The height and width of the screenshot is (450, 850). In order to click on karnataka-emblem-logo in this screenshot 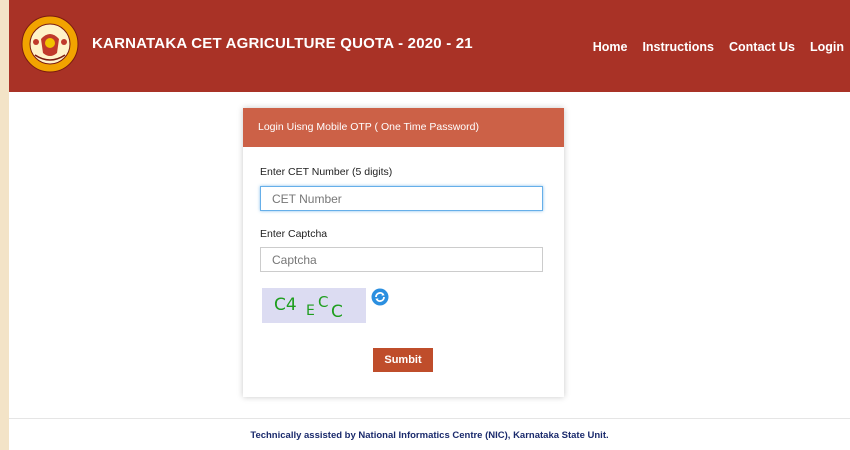, I will do `click(50, 44)`.